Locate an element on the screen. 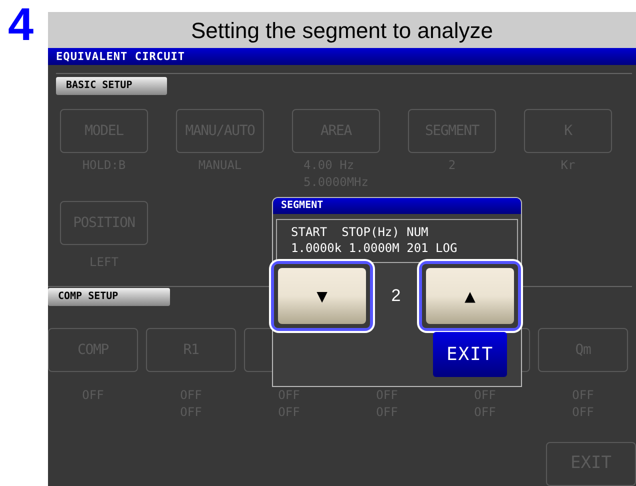 Image resolution: width=636 pixels, height=486 pixels. column-header: START STOP(Hz) NUM is located at coordinates (360, 232).